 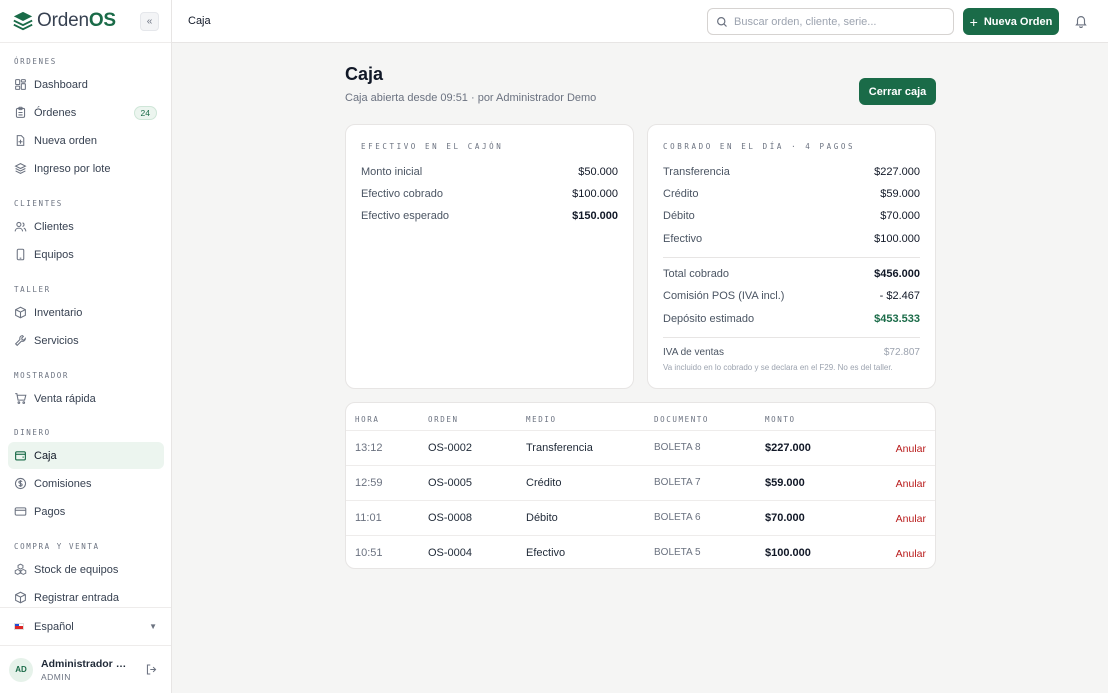 What do you see at coordinates (20, 254) in the screenshot?
I see `phone-icon` at bounding box center [20, 254].